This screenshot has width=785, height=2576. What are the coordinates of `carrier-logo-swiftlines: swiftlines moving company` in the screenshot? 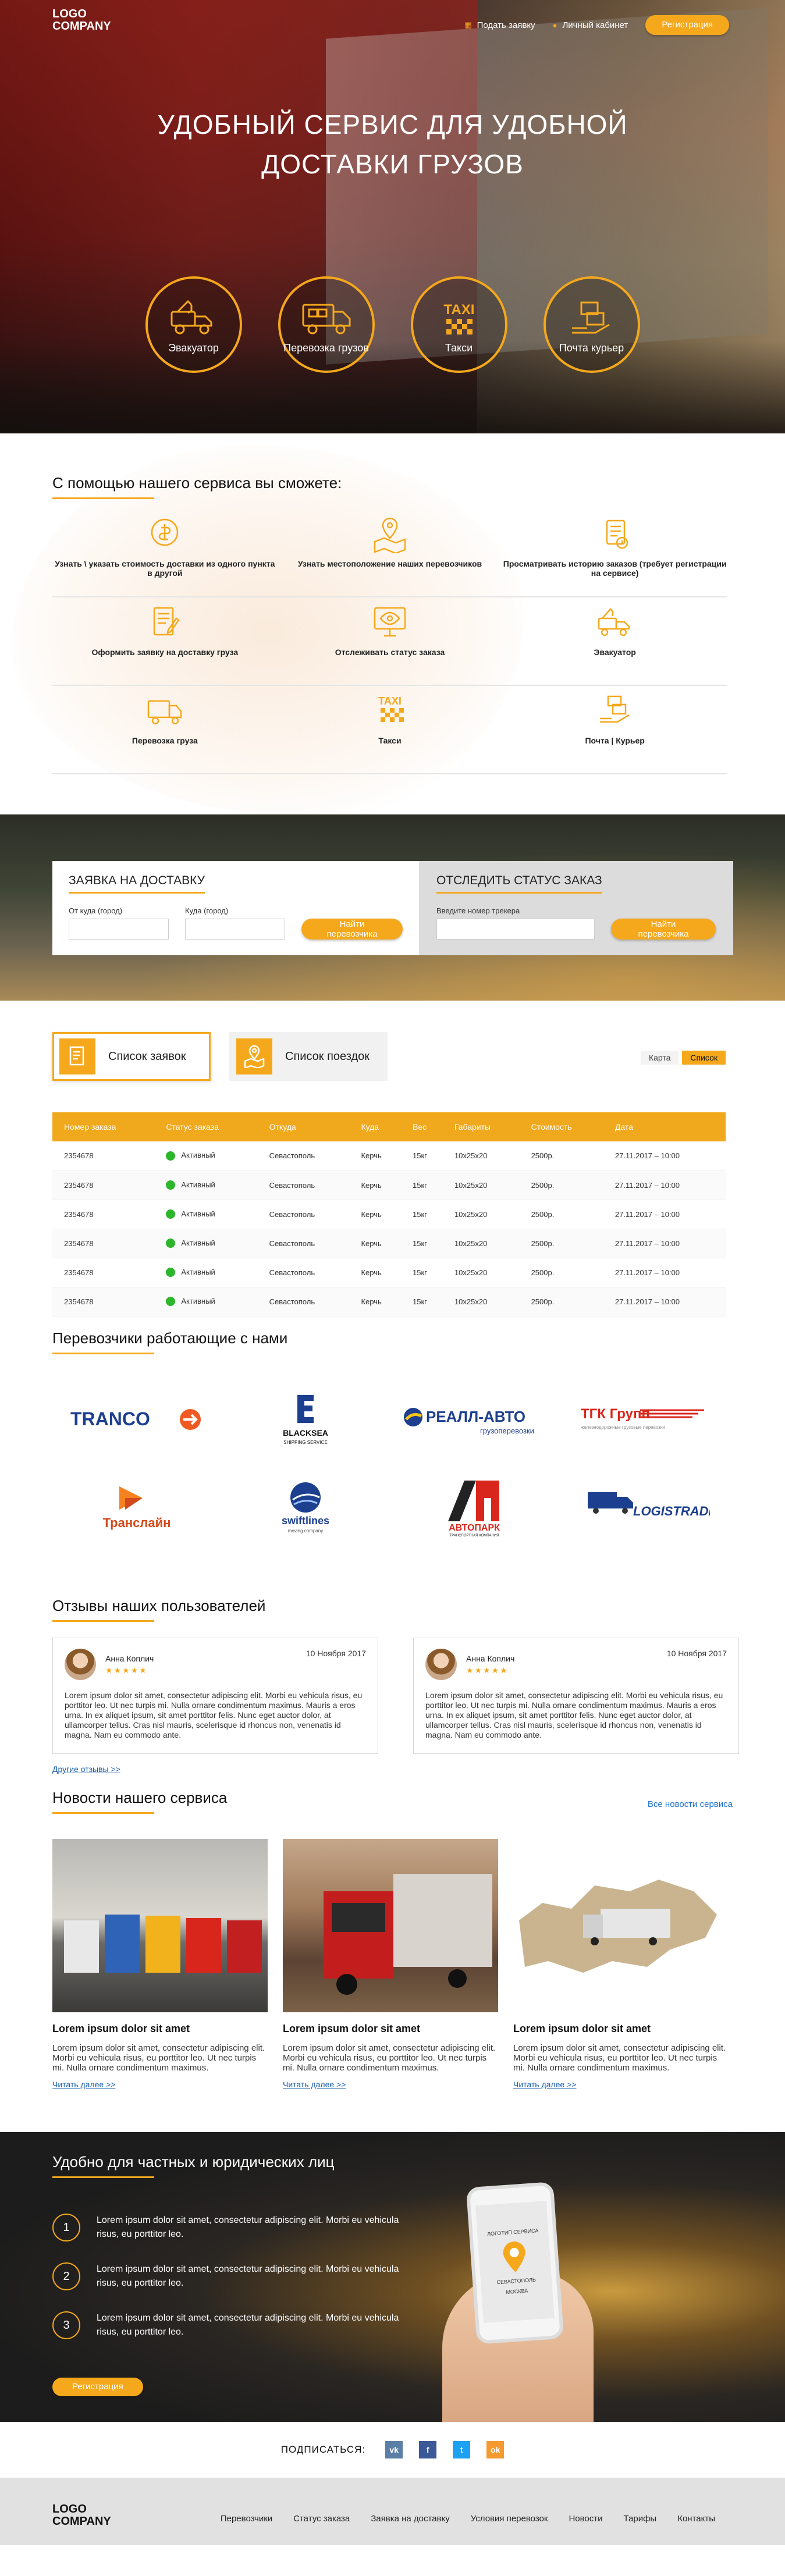 It's located at (306, 1507).